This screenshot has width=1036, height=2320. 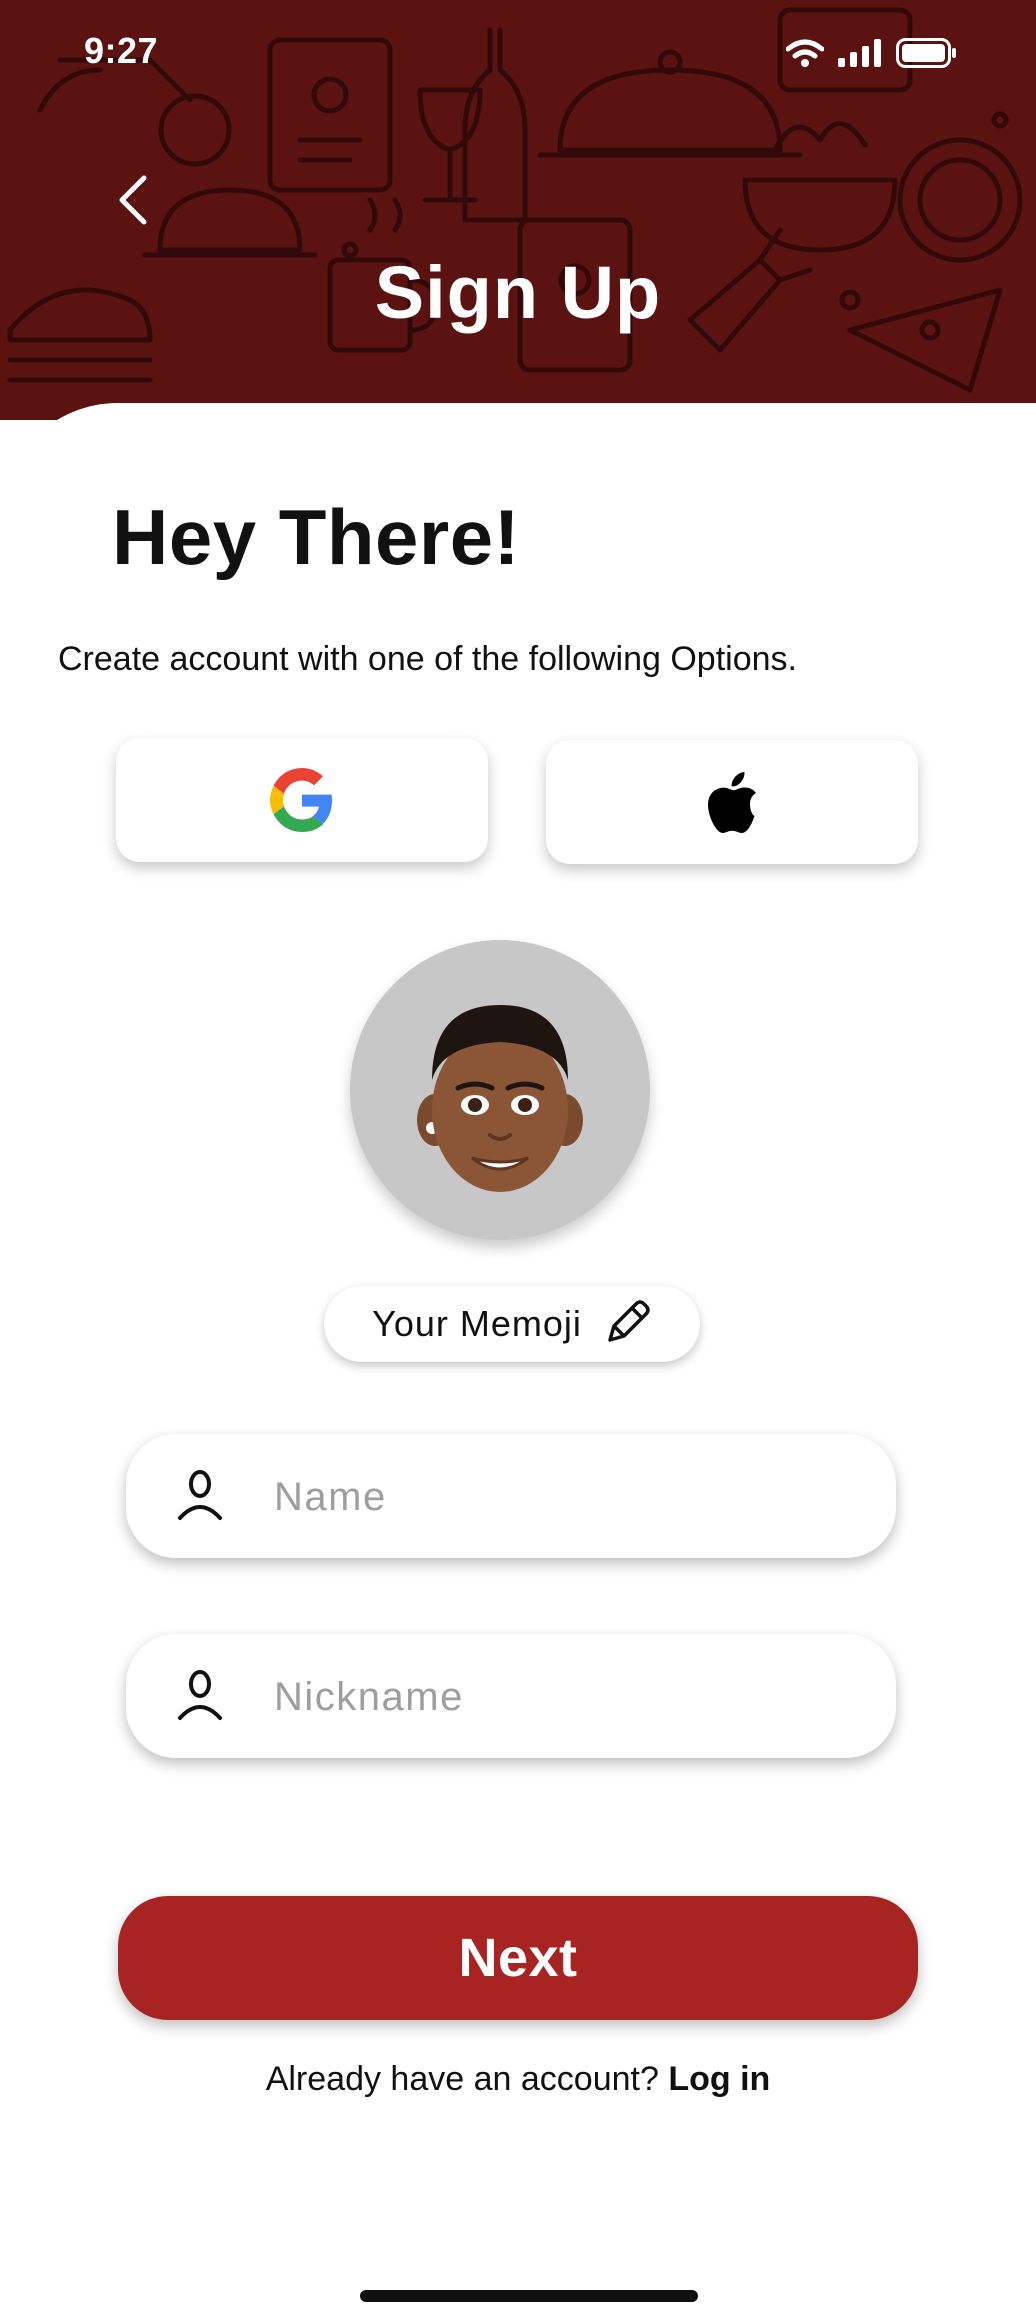 What do you see at coordinates (564, 1697) in the screenshot?
I see `nickname-input` at bounding box center [564, 1697].